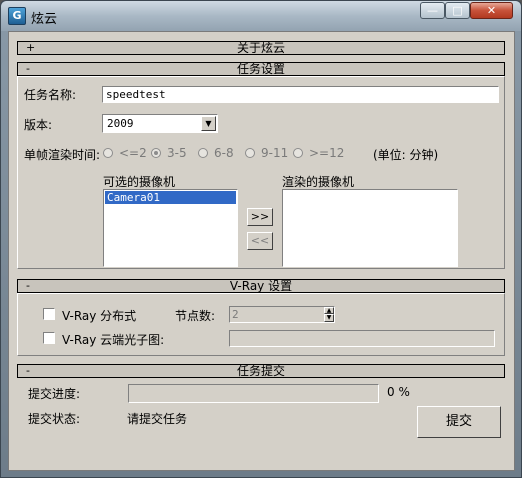  Describe the element at coordinates (329, 310) in the screenshot. I see `spinner-up-icon: ▲` at that location.